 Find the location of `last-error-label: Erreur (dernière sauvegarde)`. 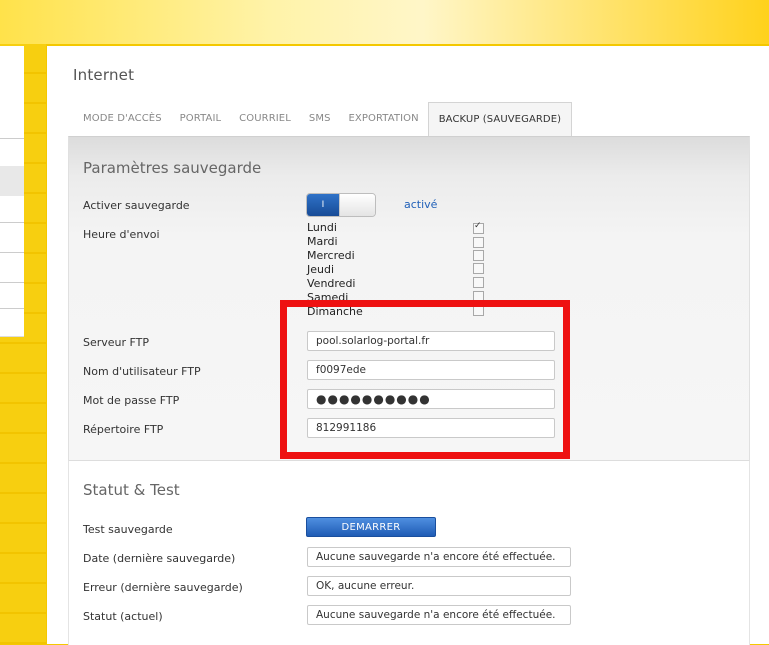

last-error-label: Erreur (dernière sauvegarde) is located at coordinates (163, 587).